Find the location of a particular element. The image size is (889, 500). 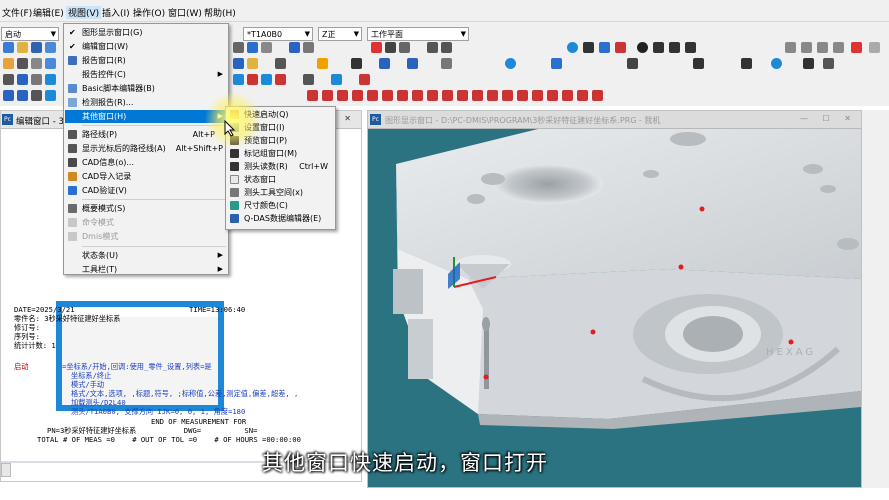

menu-help: 帮助(H) is located at coordinates (220, 12).